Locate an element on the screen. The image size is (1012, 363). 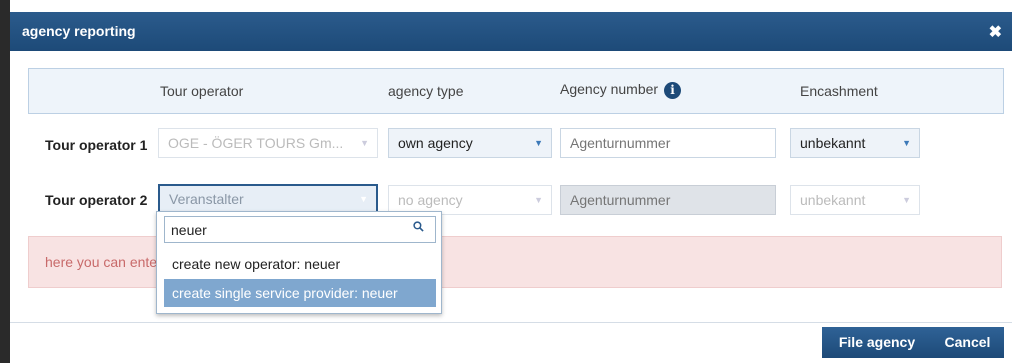
agency-number-2-input is located at coordinates (668, 200).